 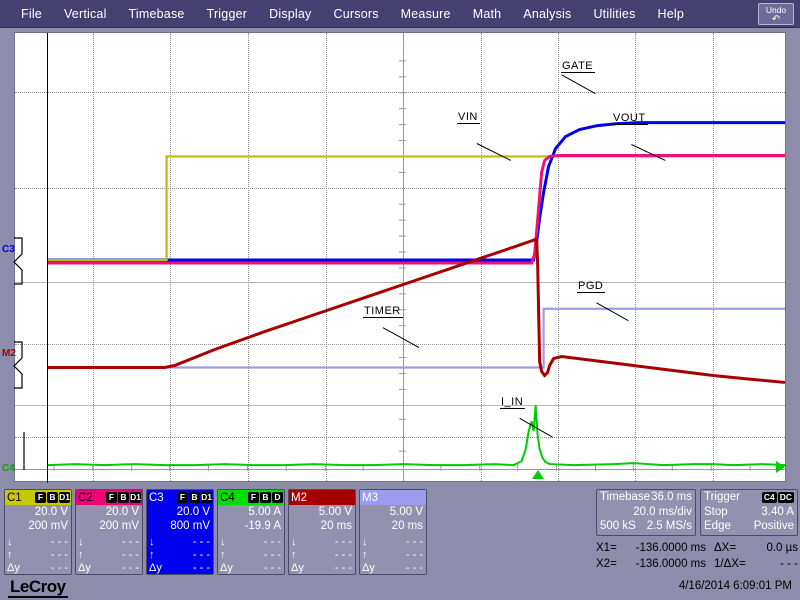 I want to click on c2-row0-value: - - -, so click(x=130, y=542).